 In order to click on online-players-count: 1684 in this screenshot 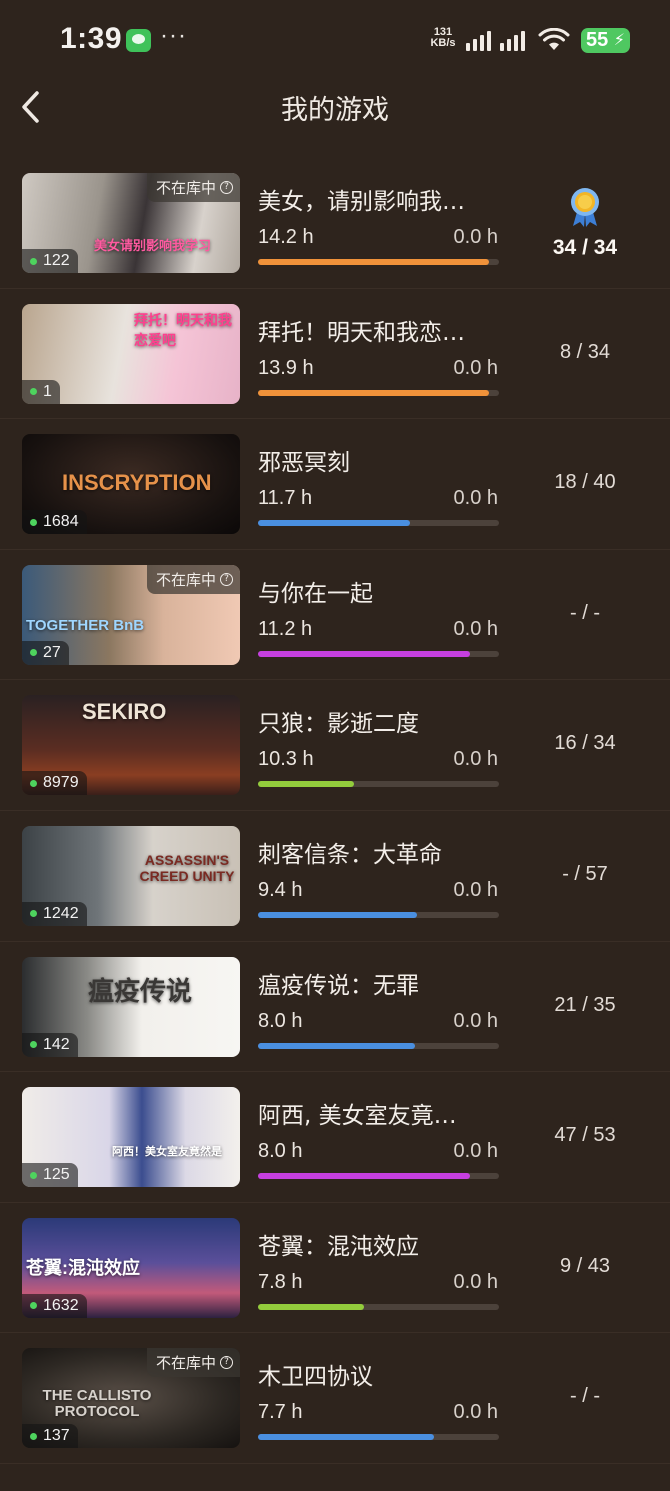, I will do `click(61, 522)`.